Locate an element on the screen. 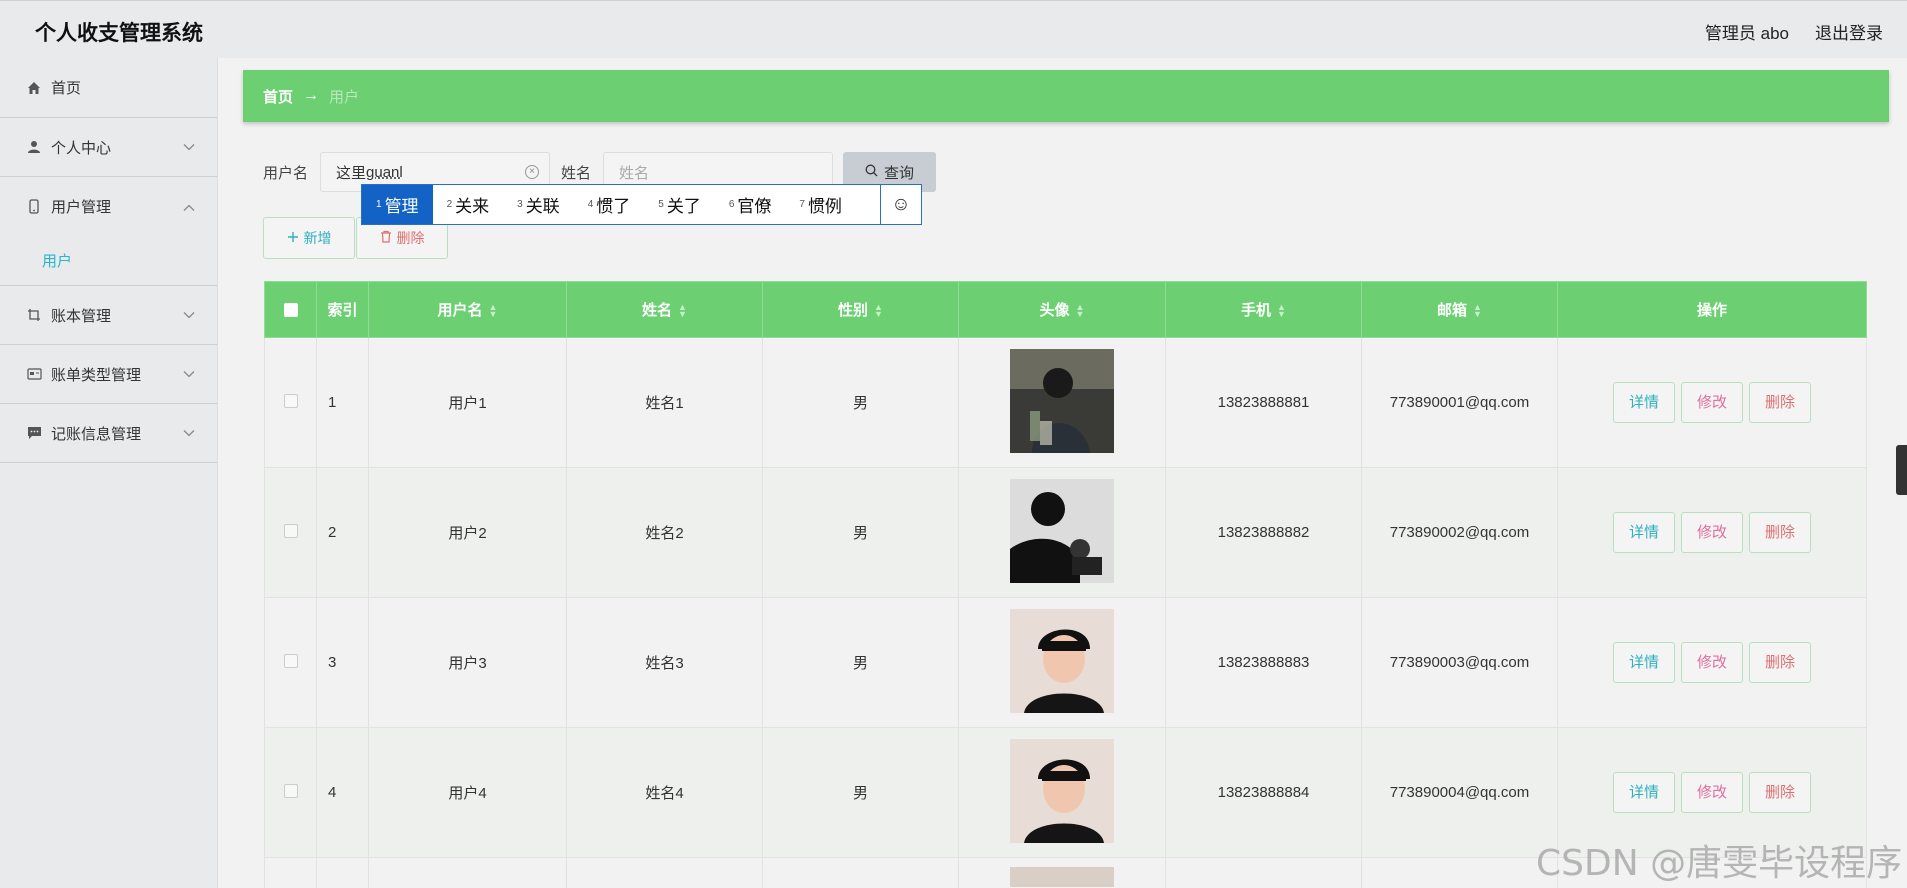 The height and width of the screenshot is (888, 1907). ime-candidate-number: 3 is located at coordinates (520, 204).